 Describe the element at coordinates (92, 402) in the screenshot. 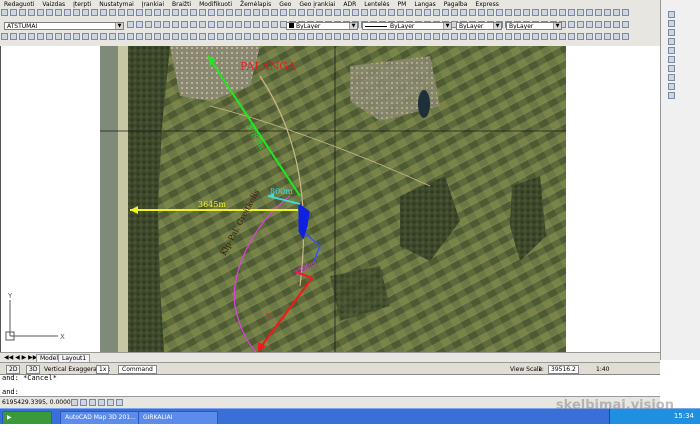

I see `ortho-toggle` at that location.